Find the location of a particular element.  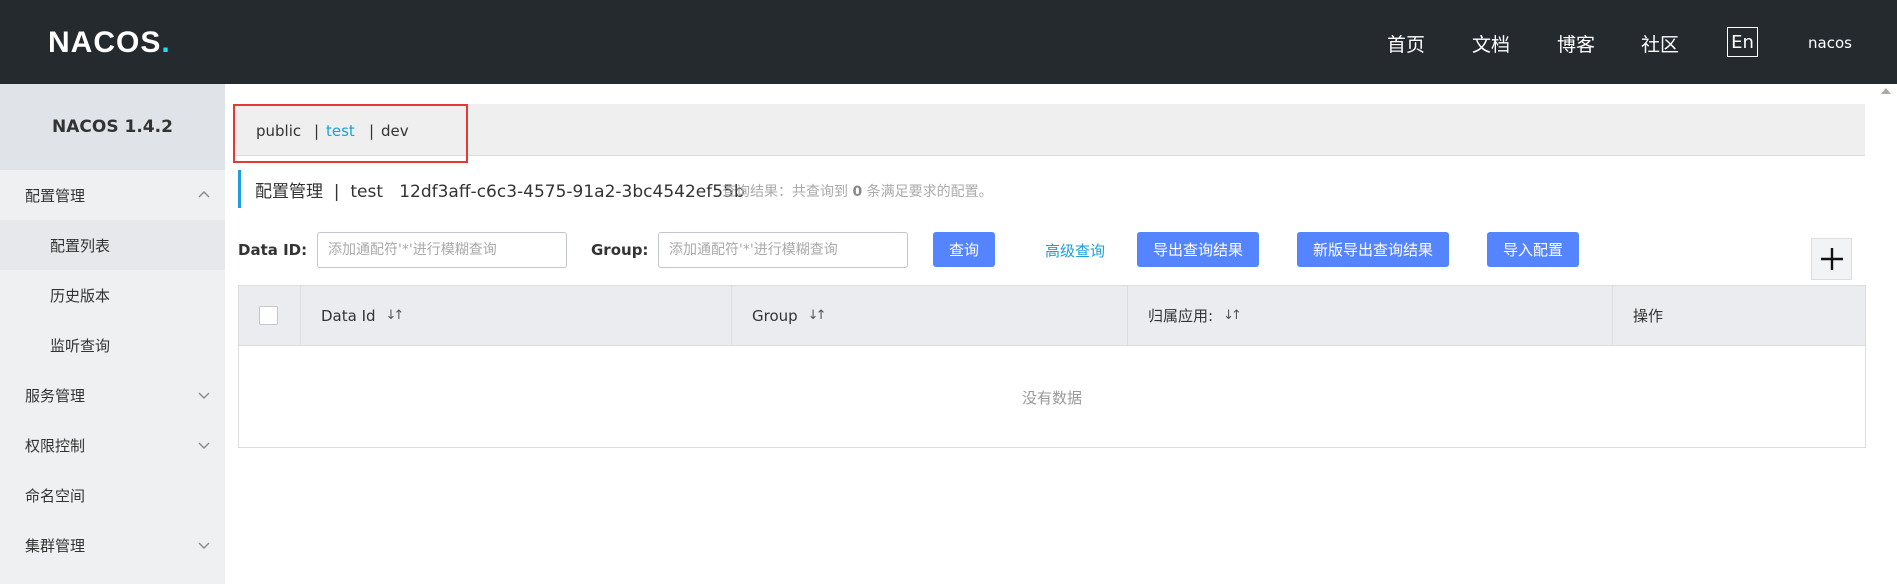

group-input is located at coordinates (783, 250).